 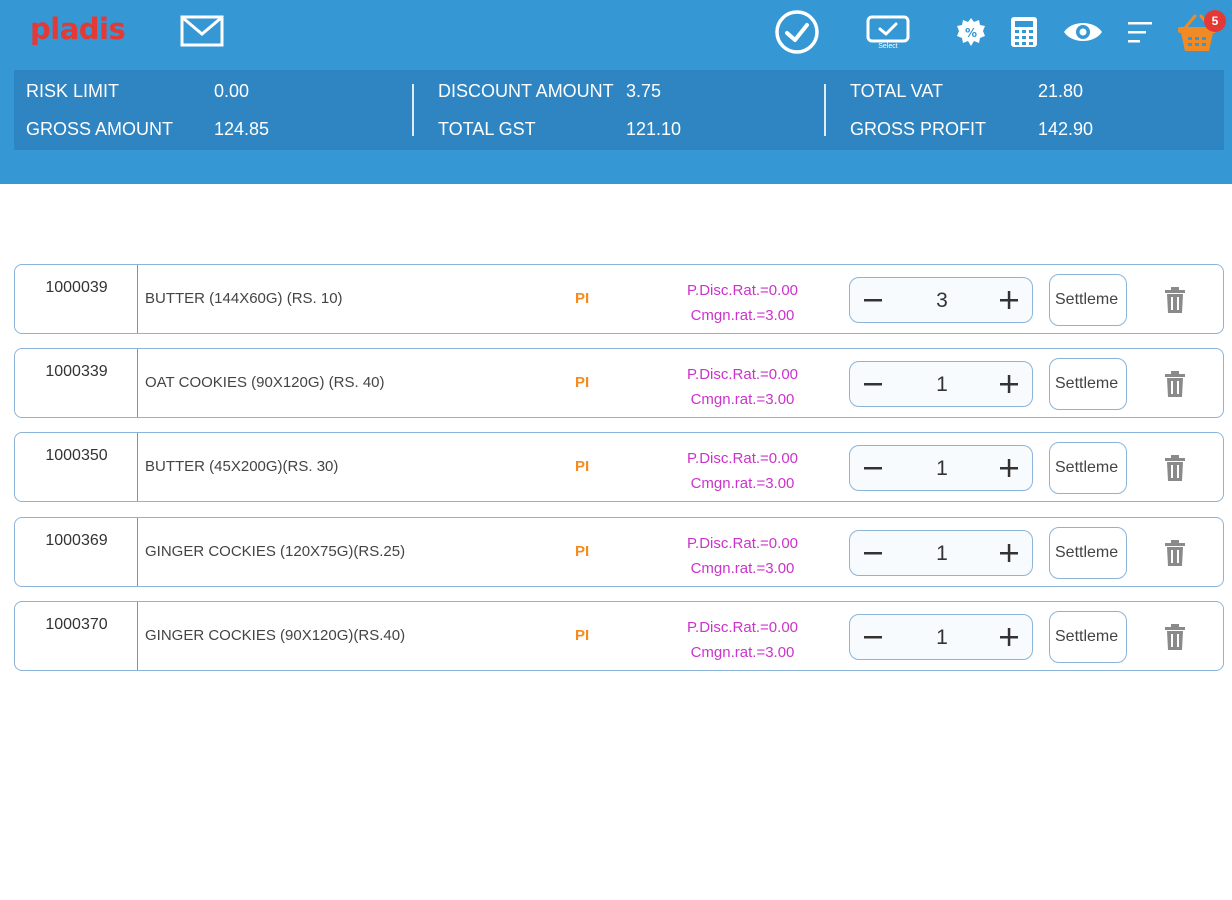 What do you see at coordinates (888, 46) in the screenshot?
I see `select-label: Select` at bounding box center [888, 46].